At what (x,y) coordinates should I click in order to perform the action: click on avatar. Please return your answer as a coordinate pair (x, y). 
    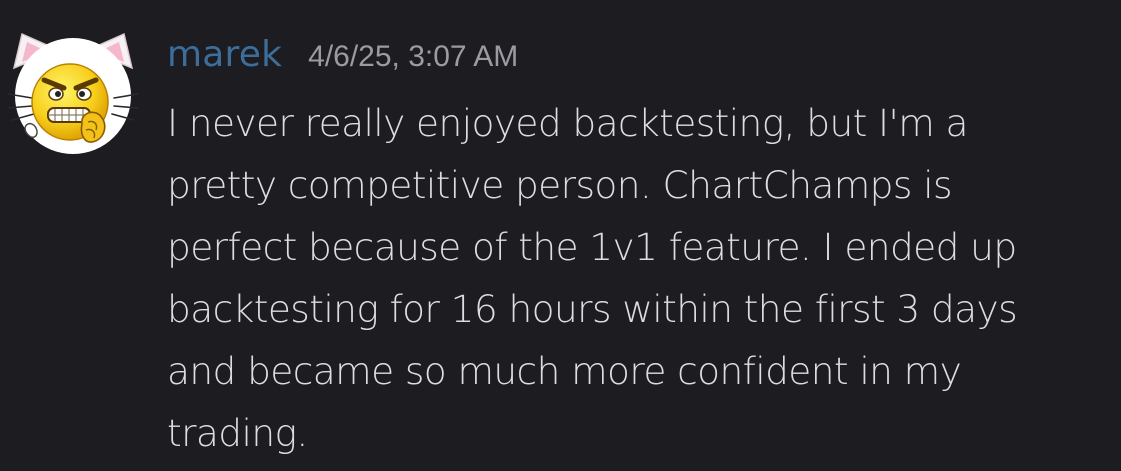
    Looking at the image, I should click on (73, 92).